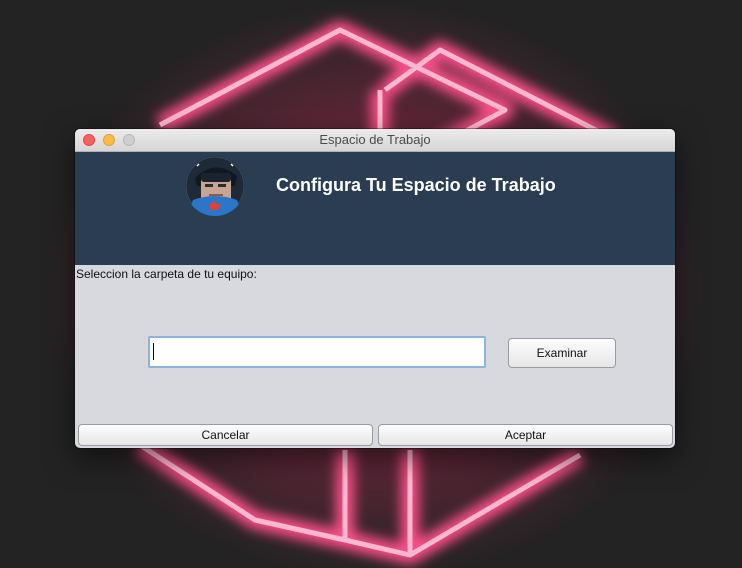  What do you see at coordinates (225, 435) in the screenshot?
I see `cancel-button: Cancelar` at bounding box center [225, 435].